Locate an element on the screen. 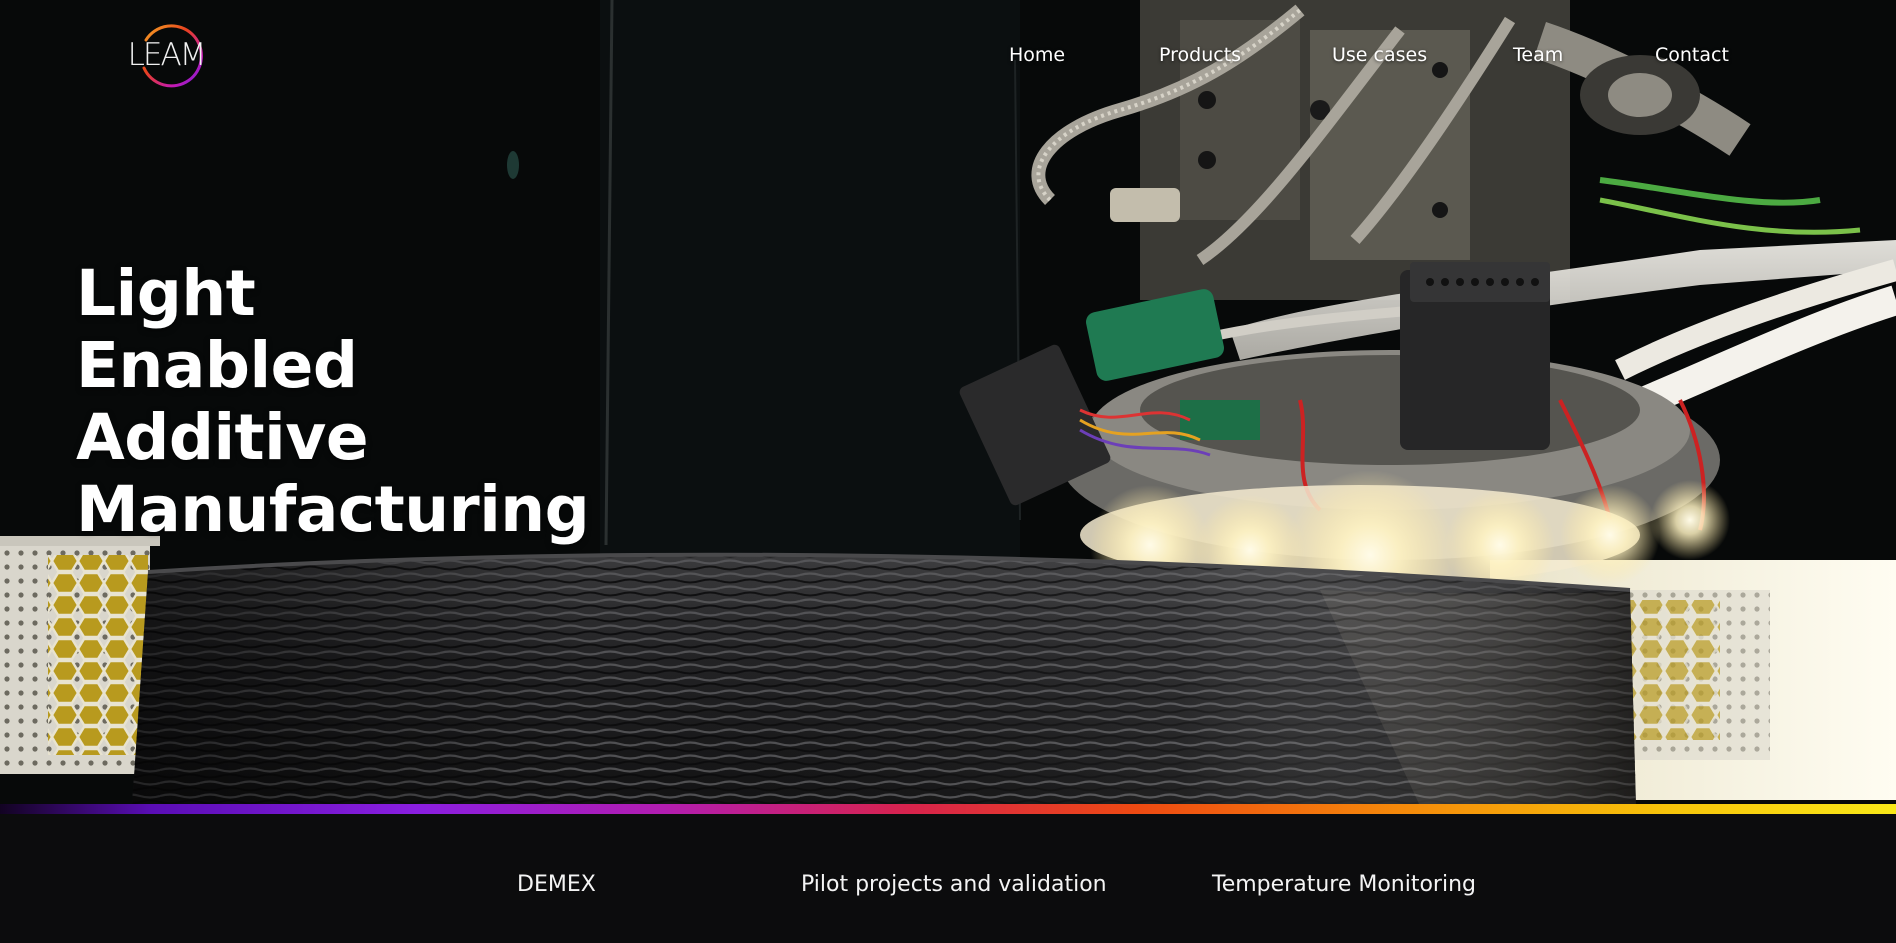  nav-use-cases: Use cases is located at coordinates (1379, 55).